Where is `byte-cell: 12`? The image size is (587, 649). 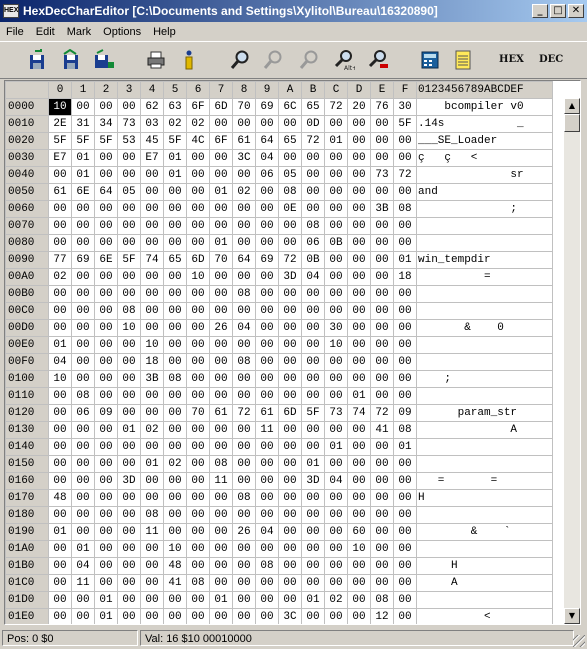 byte-cell: 12 is located at coordinates (382, 616).